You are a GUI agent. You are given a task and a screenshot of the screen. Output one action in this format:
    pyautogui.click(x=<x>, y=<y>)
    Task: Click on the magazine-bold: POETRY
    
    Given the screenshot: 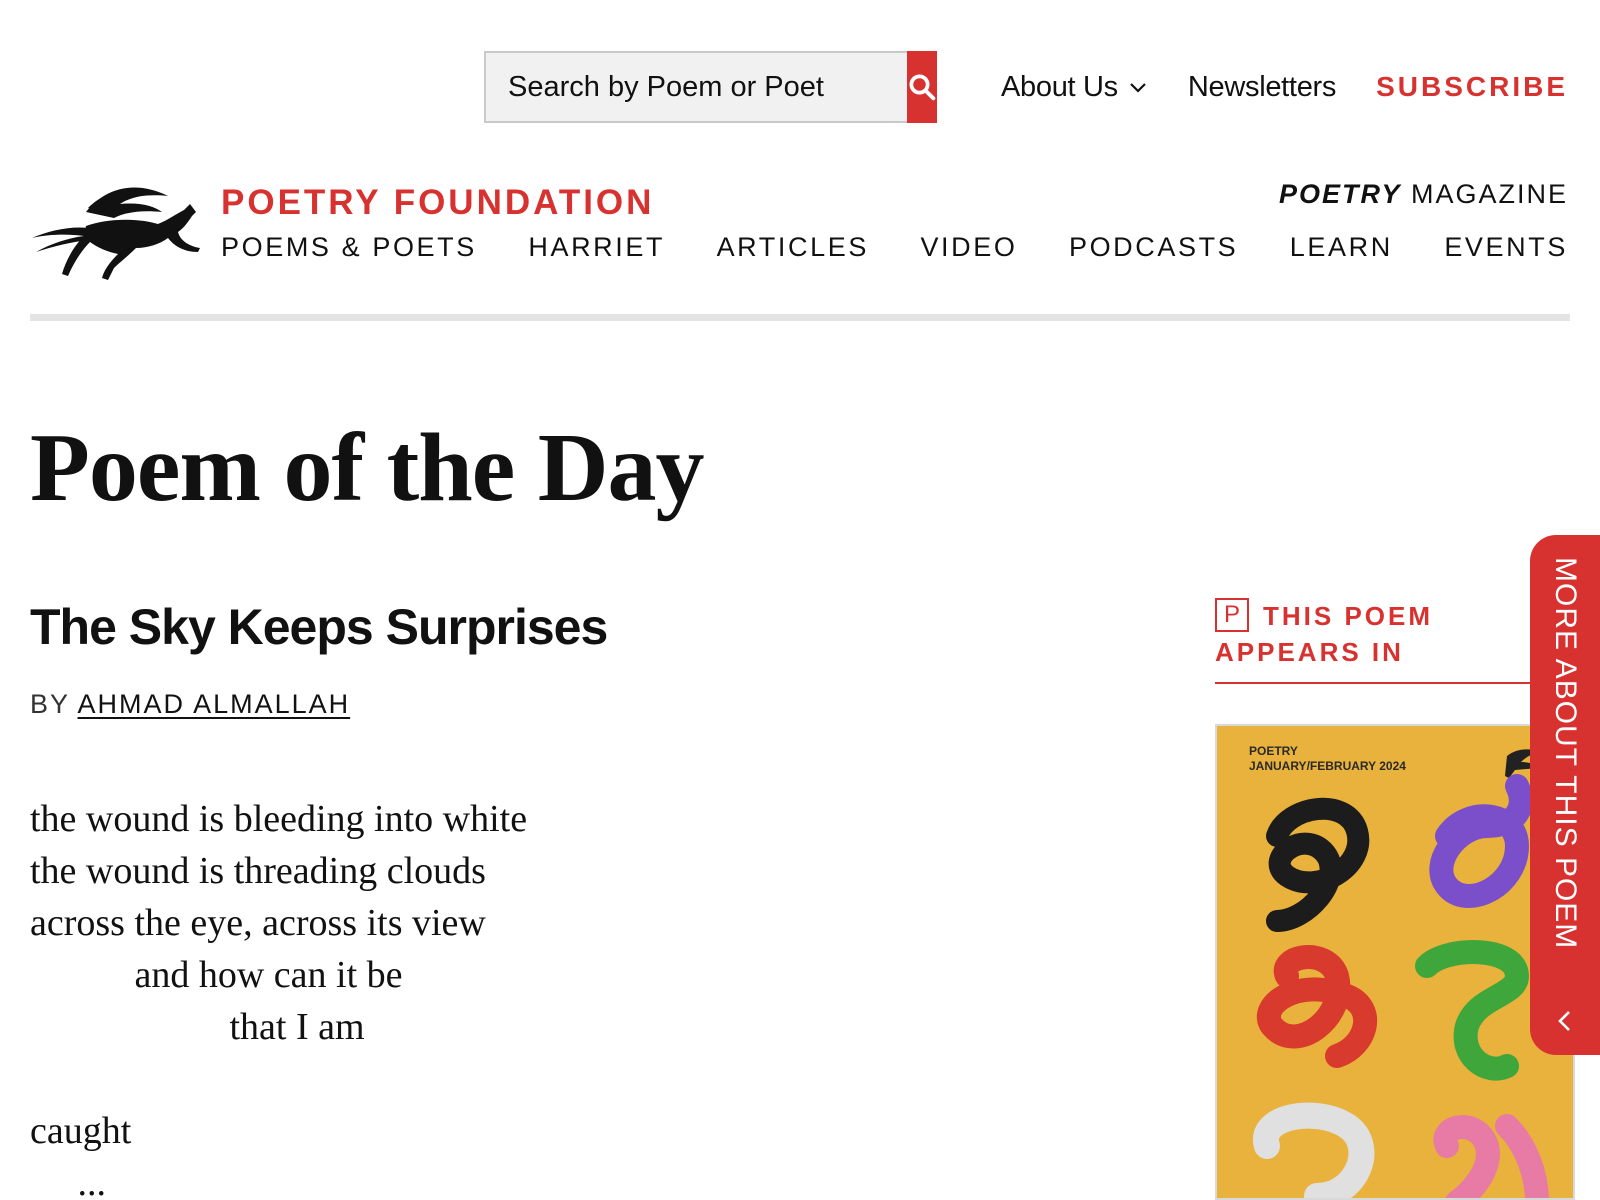 What is the action you would take?
    pyautogui.click(x=1340, y=194)
    